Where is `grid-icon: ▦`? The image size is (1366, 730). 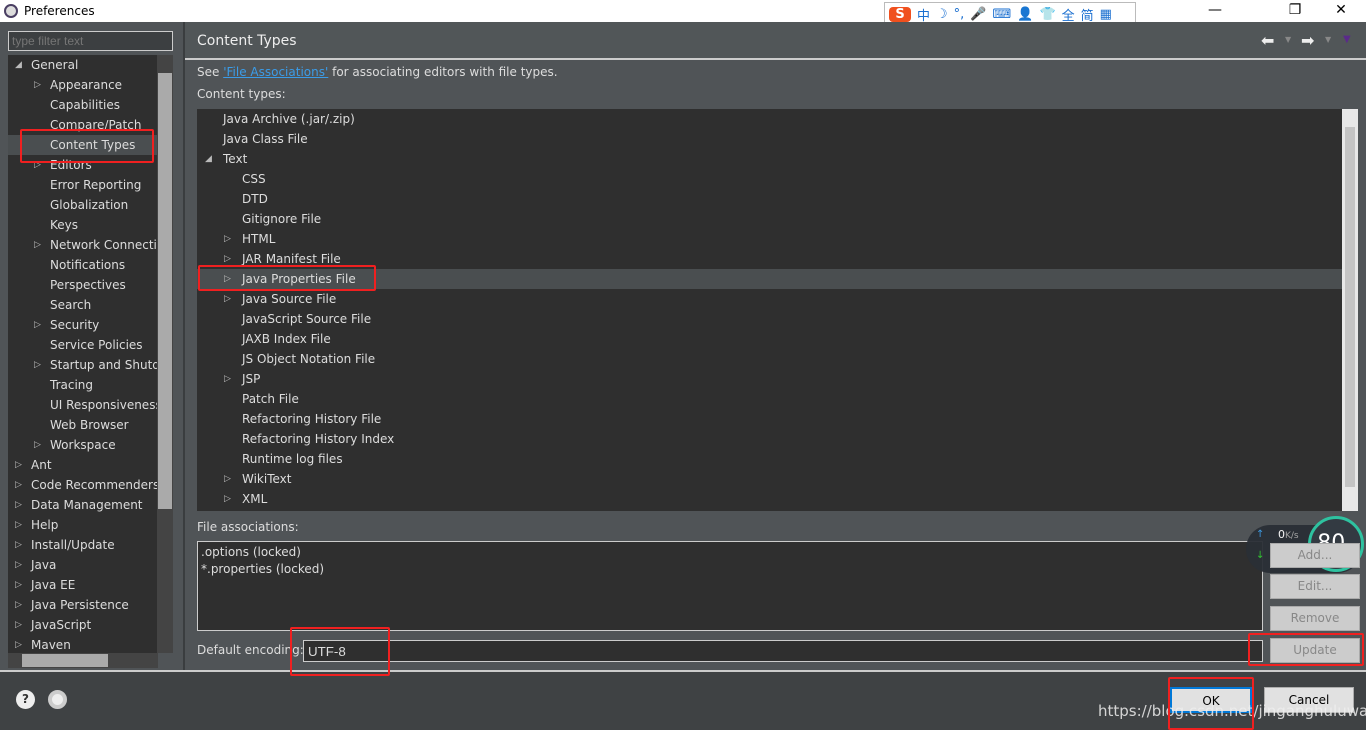 grid-icon: ▦ is located at coordinates (1106, 14).